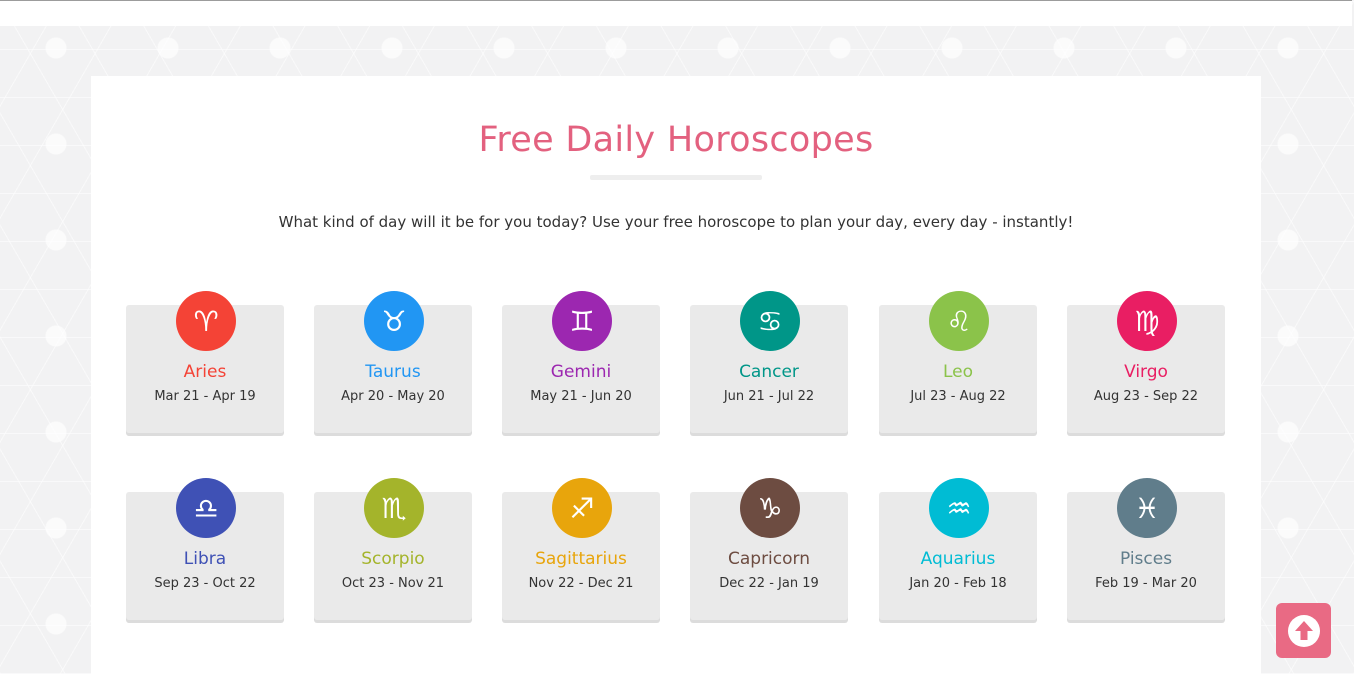 Image resolution: width=1354 pixels, height=674 pixels. Describe the element at coordinates (769, 372) in the screenshot. I see `sign-name: Cancer` at that location.